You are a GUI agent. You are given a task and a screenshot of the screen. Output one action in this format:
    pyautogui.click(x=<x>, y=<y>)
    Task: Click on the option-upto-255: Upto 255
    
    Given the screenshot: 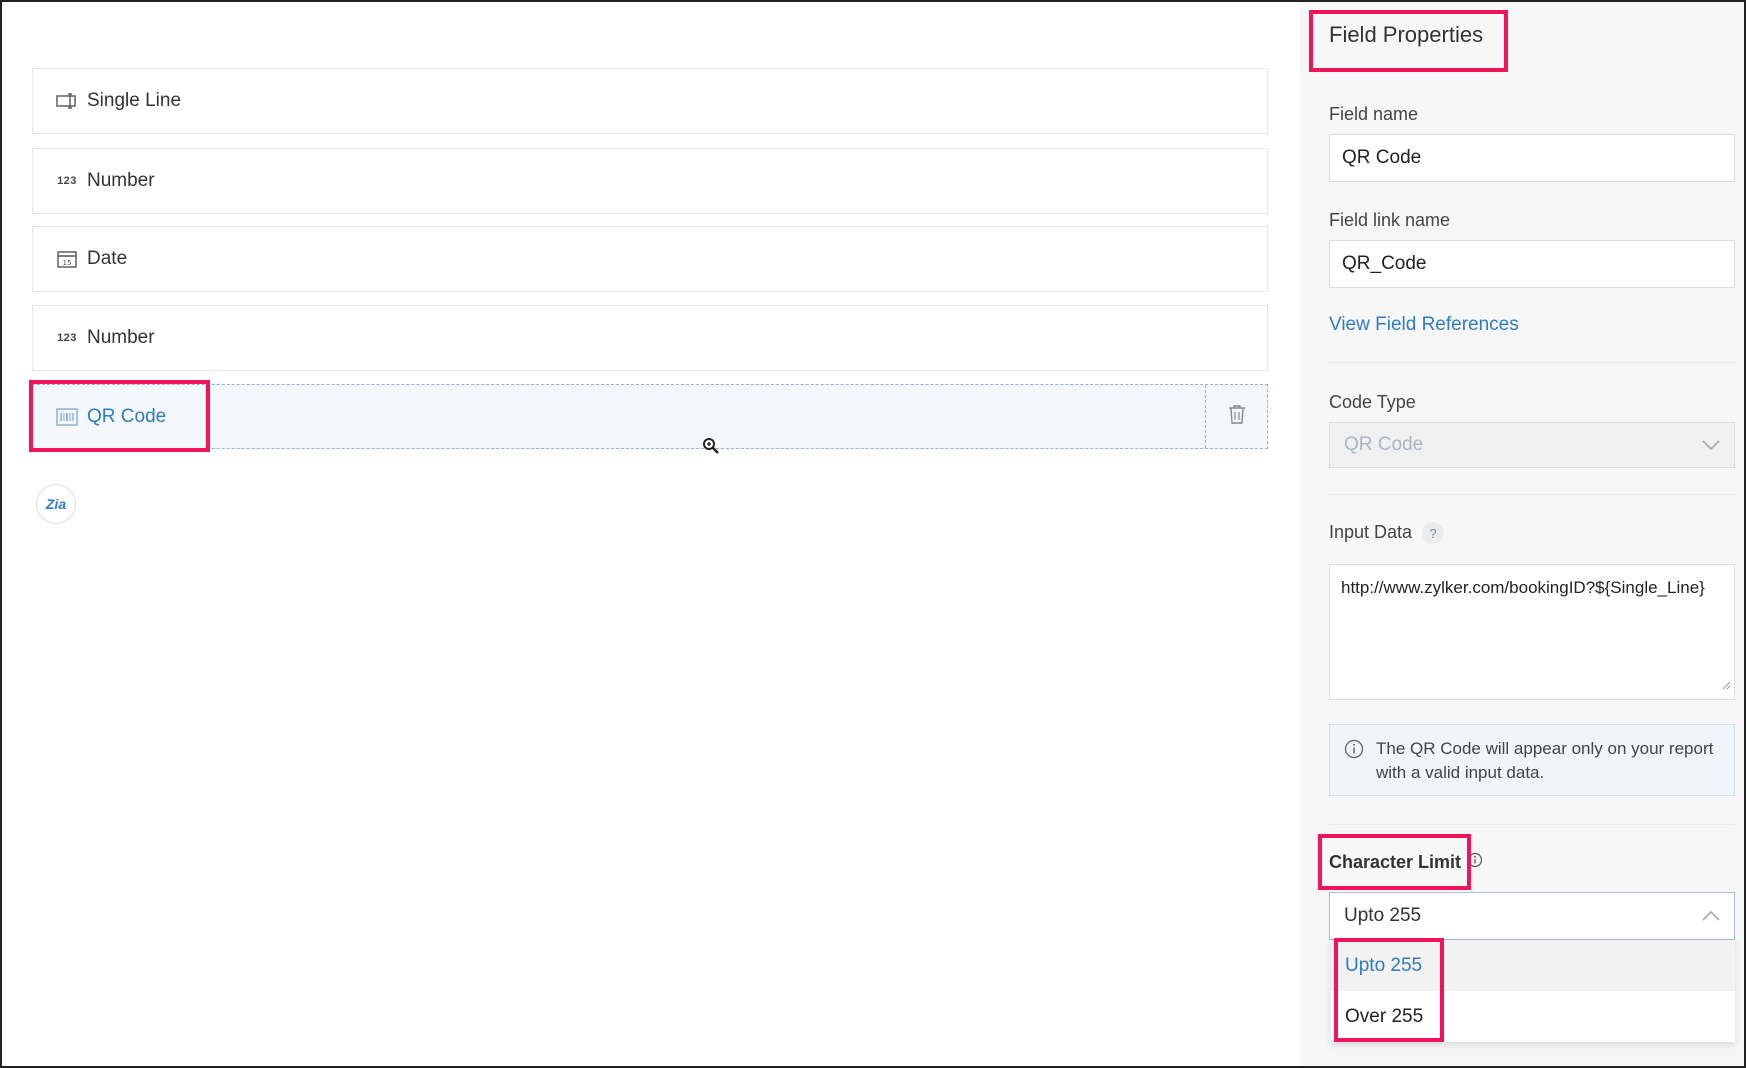 What is the action you would take?
    pyautogui.click(x=1533, y=965)
    